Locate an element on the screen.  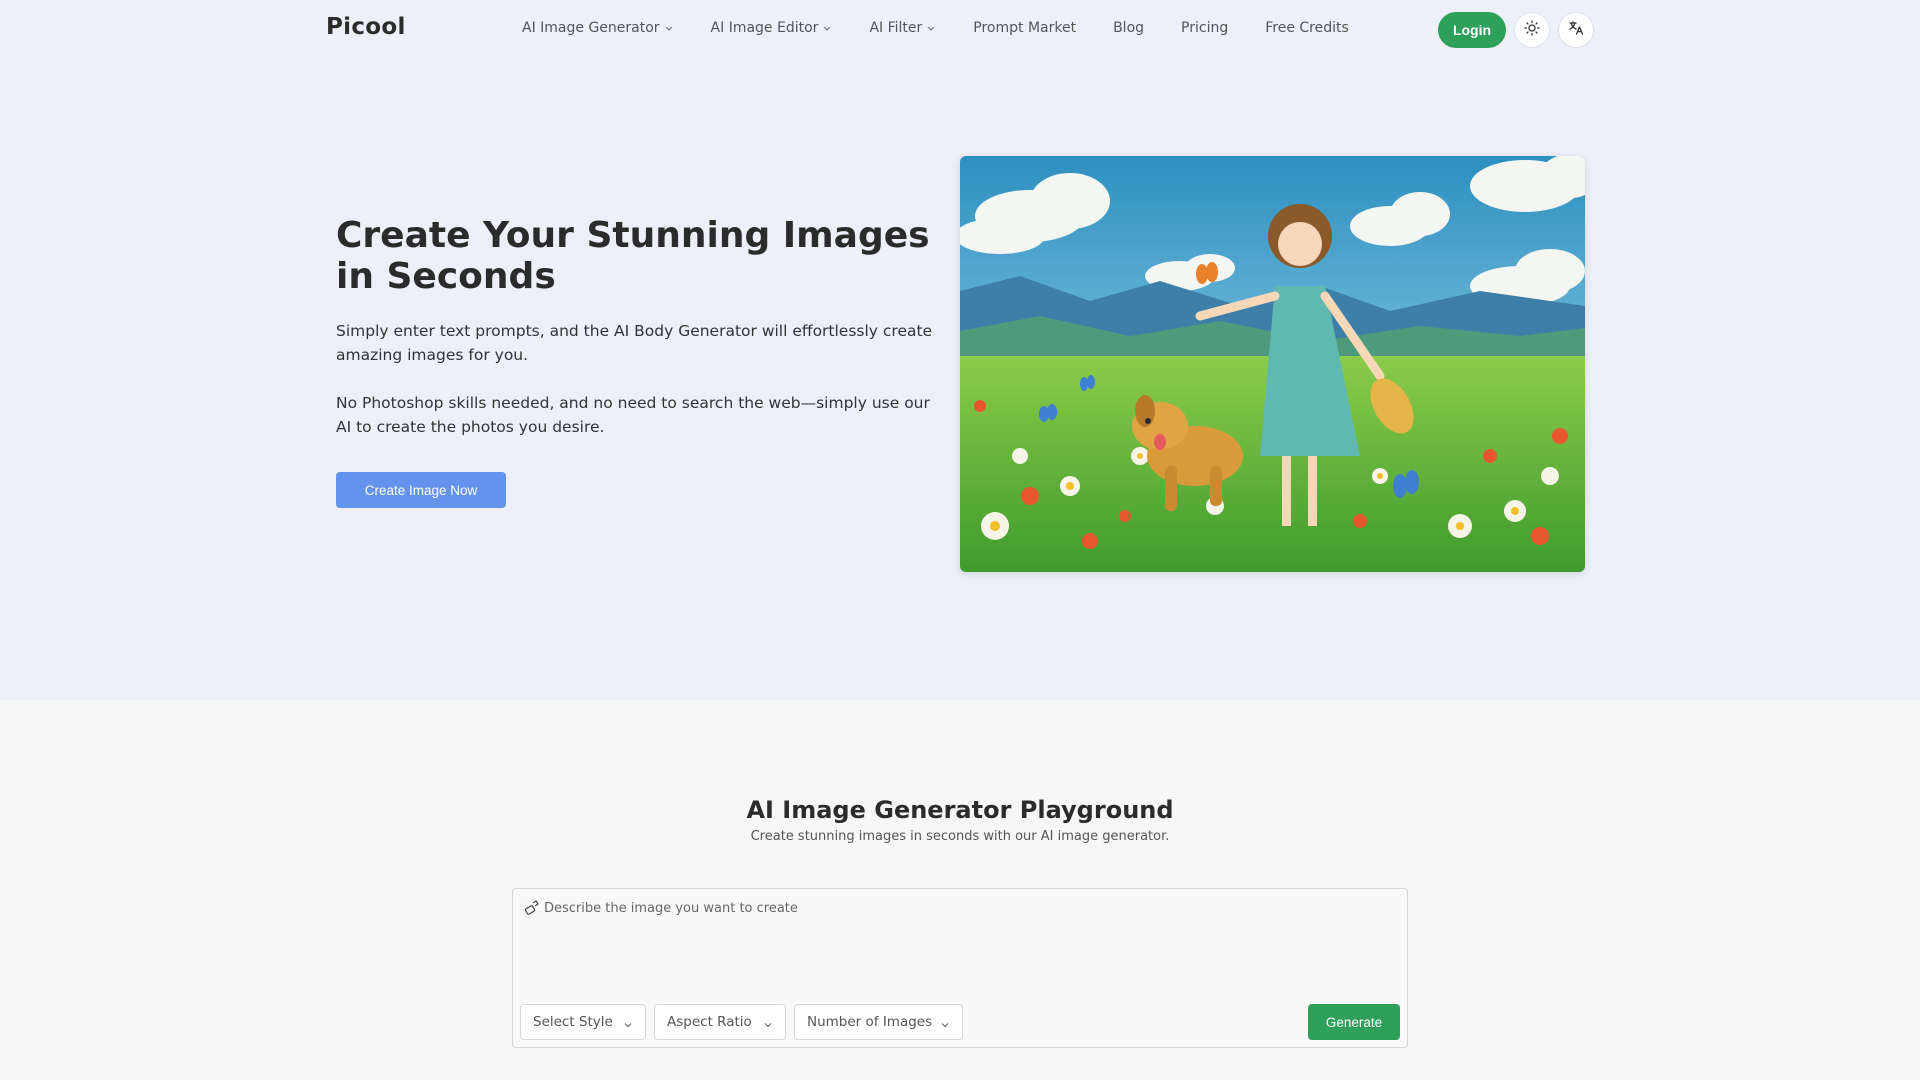
generate-button: Generate is located at coordinates (1354, 1022).